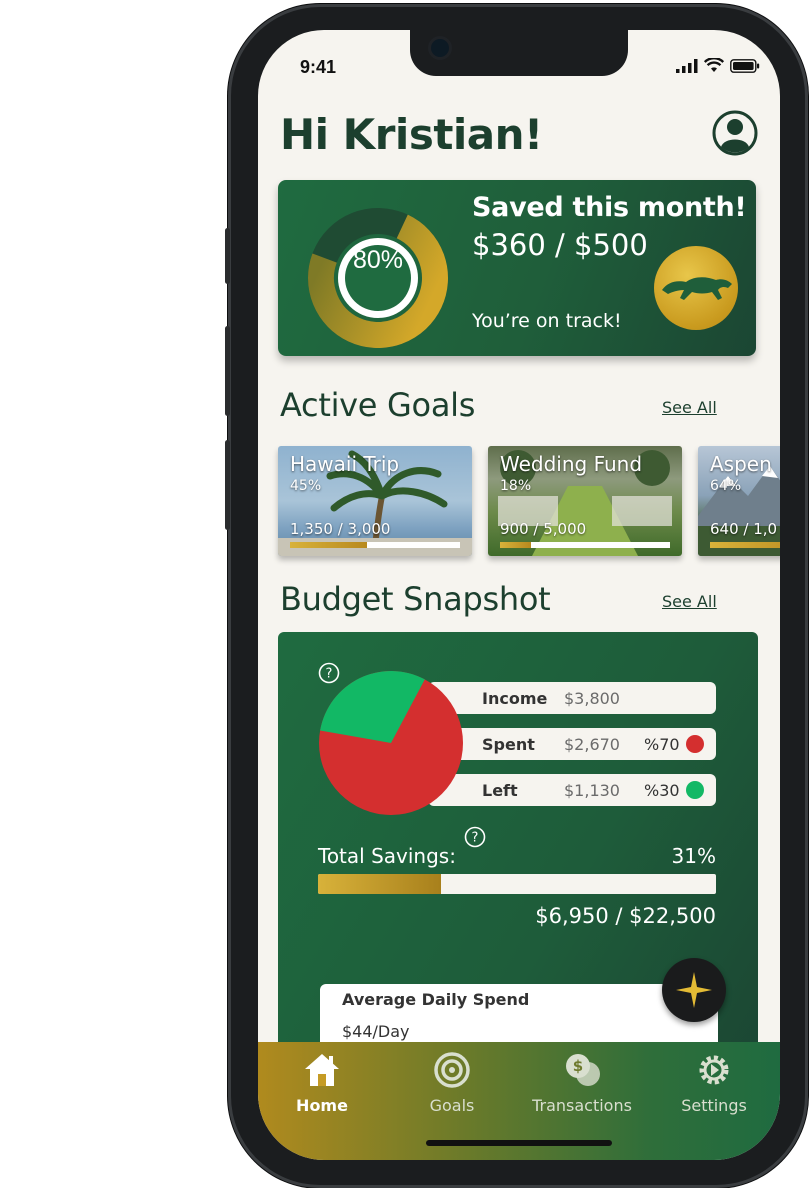  Describe the element at coordinates (693, 856) in the screenshot. I see `total-savings-percent: 31%` at that location.